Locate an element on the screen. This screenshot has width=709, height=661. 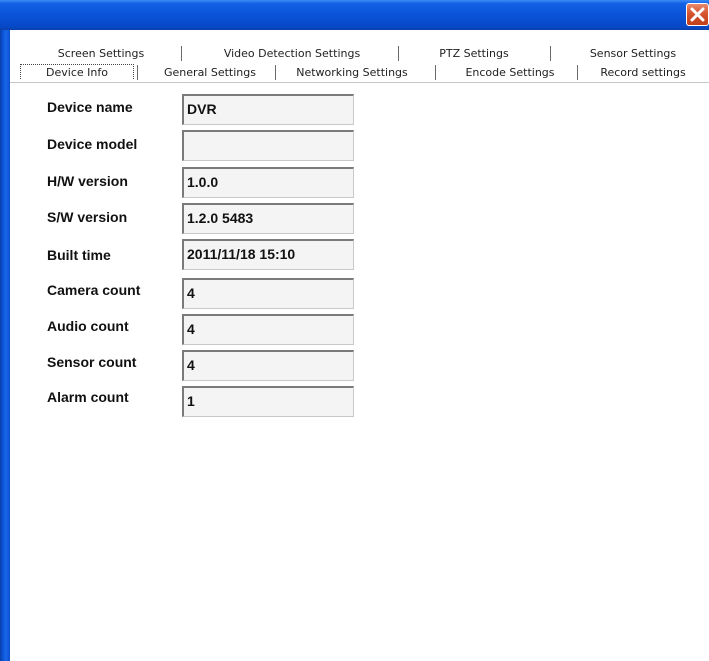
close-button is located at coordinates (697, 14).